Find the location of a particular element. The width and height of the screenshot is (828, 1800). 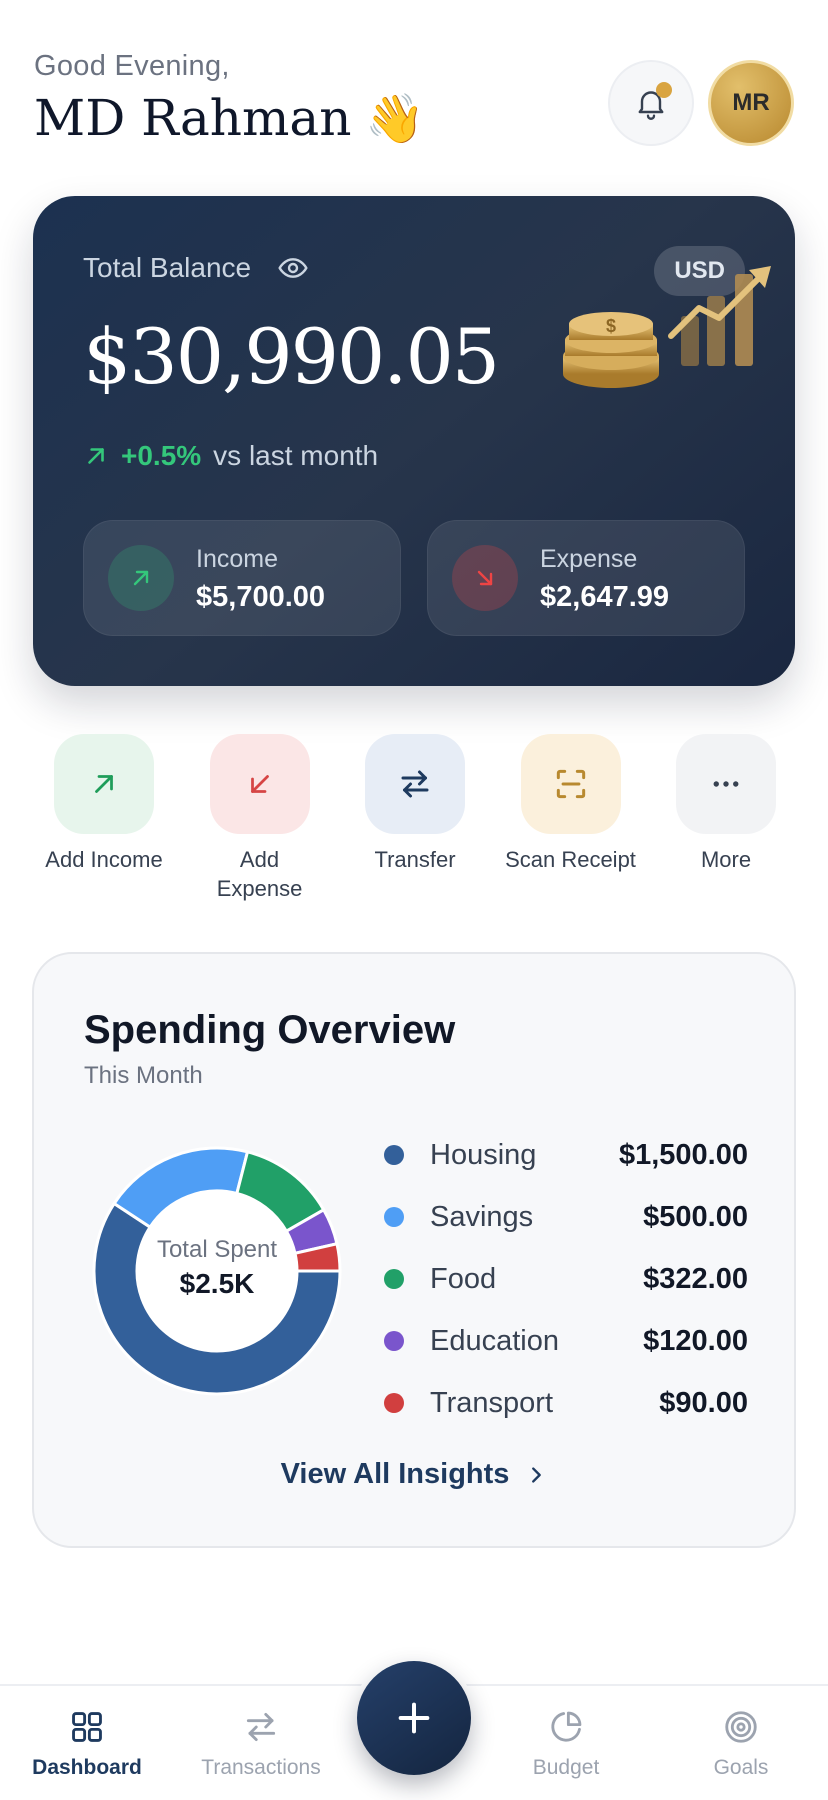

total-balance-label: Total Balance is located at coordinates (196, 268).